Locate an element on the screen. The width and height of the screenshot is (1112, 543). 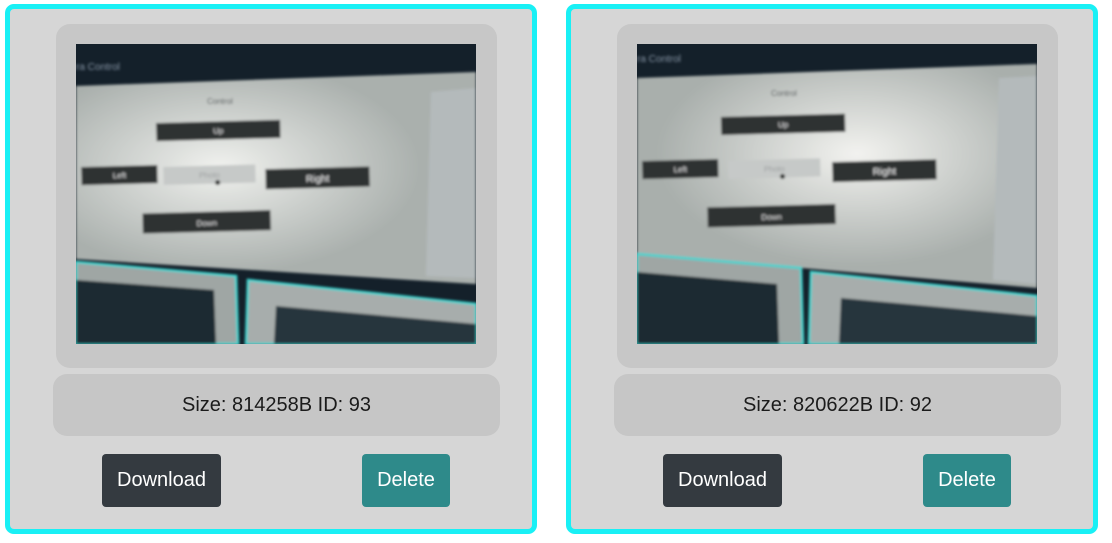
image-info: Size: 820622B ID: 92 is located at coordinates (837, 405).